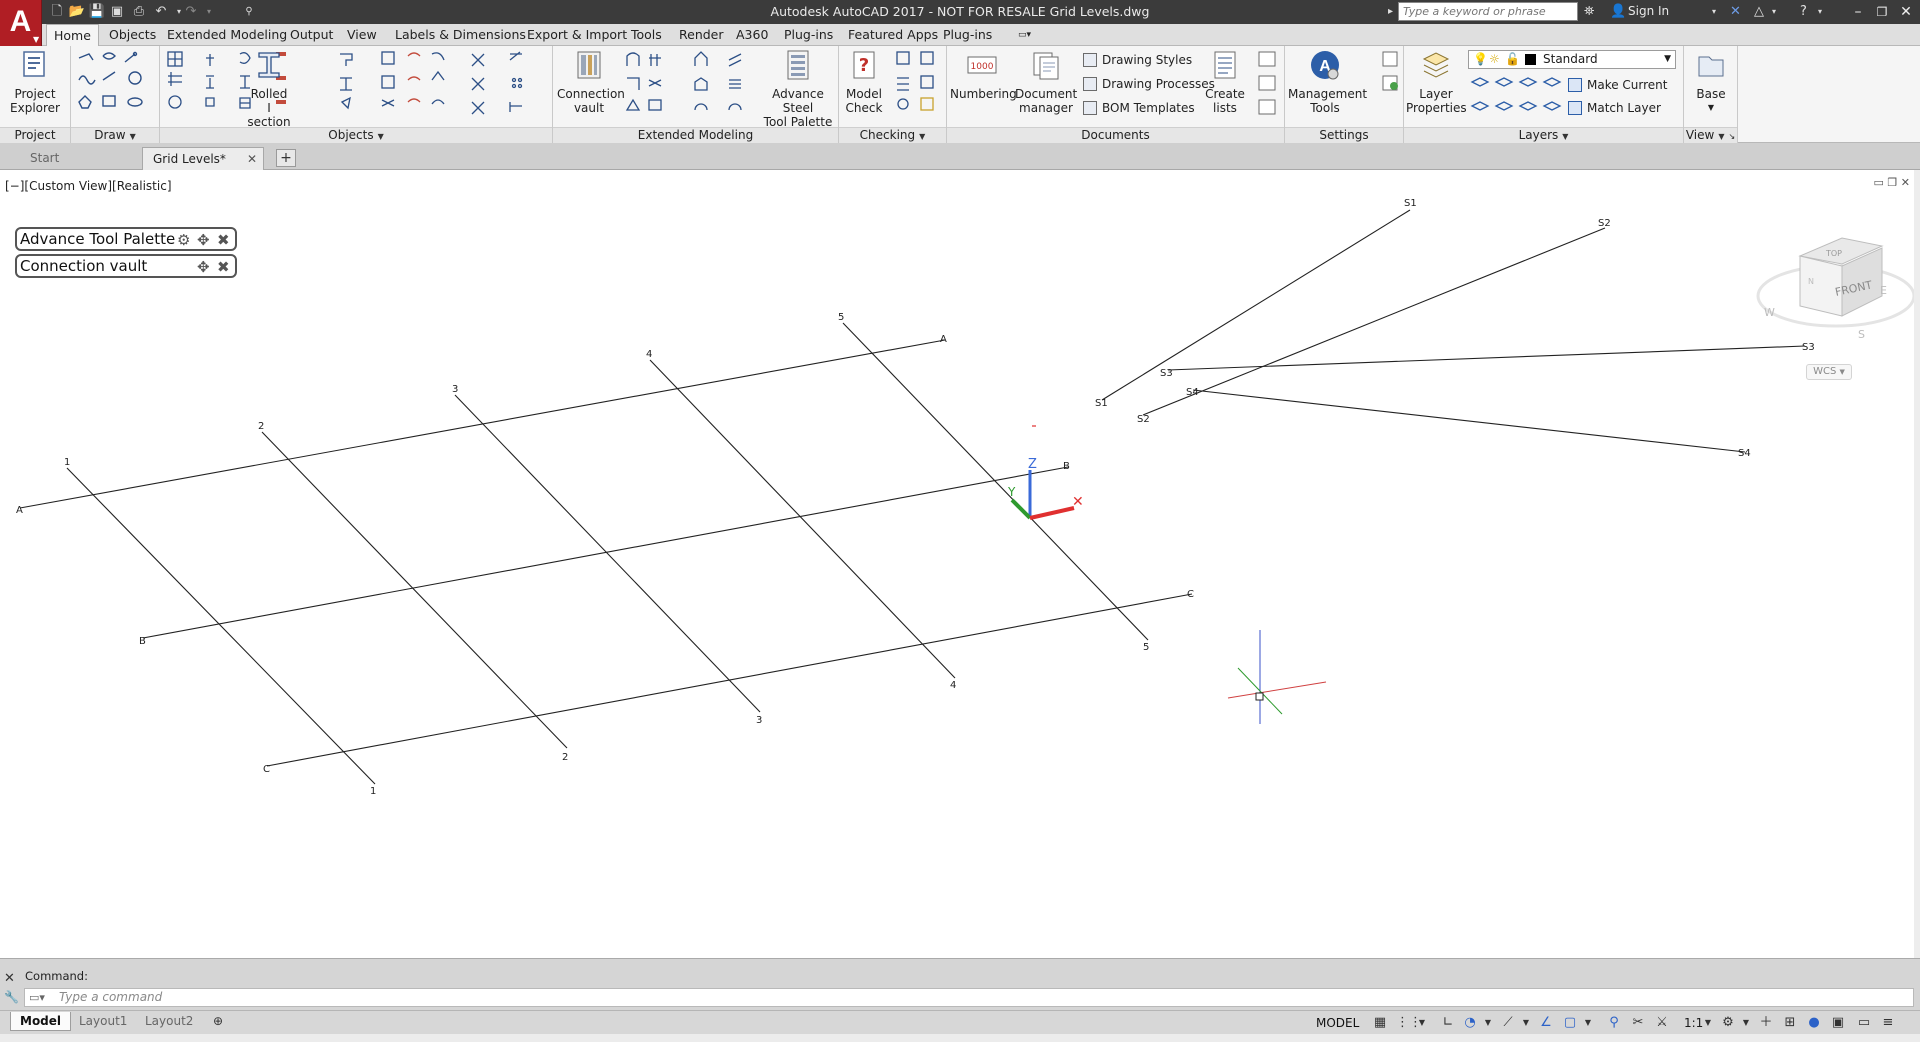  I want to click on make-current-button: Make Current, so click(1618, 85).